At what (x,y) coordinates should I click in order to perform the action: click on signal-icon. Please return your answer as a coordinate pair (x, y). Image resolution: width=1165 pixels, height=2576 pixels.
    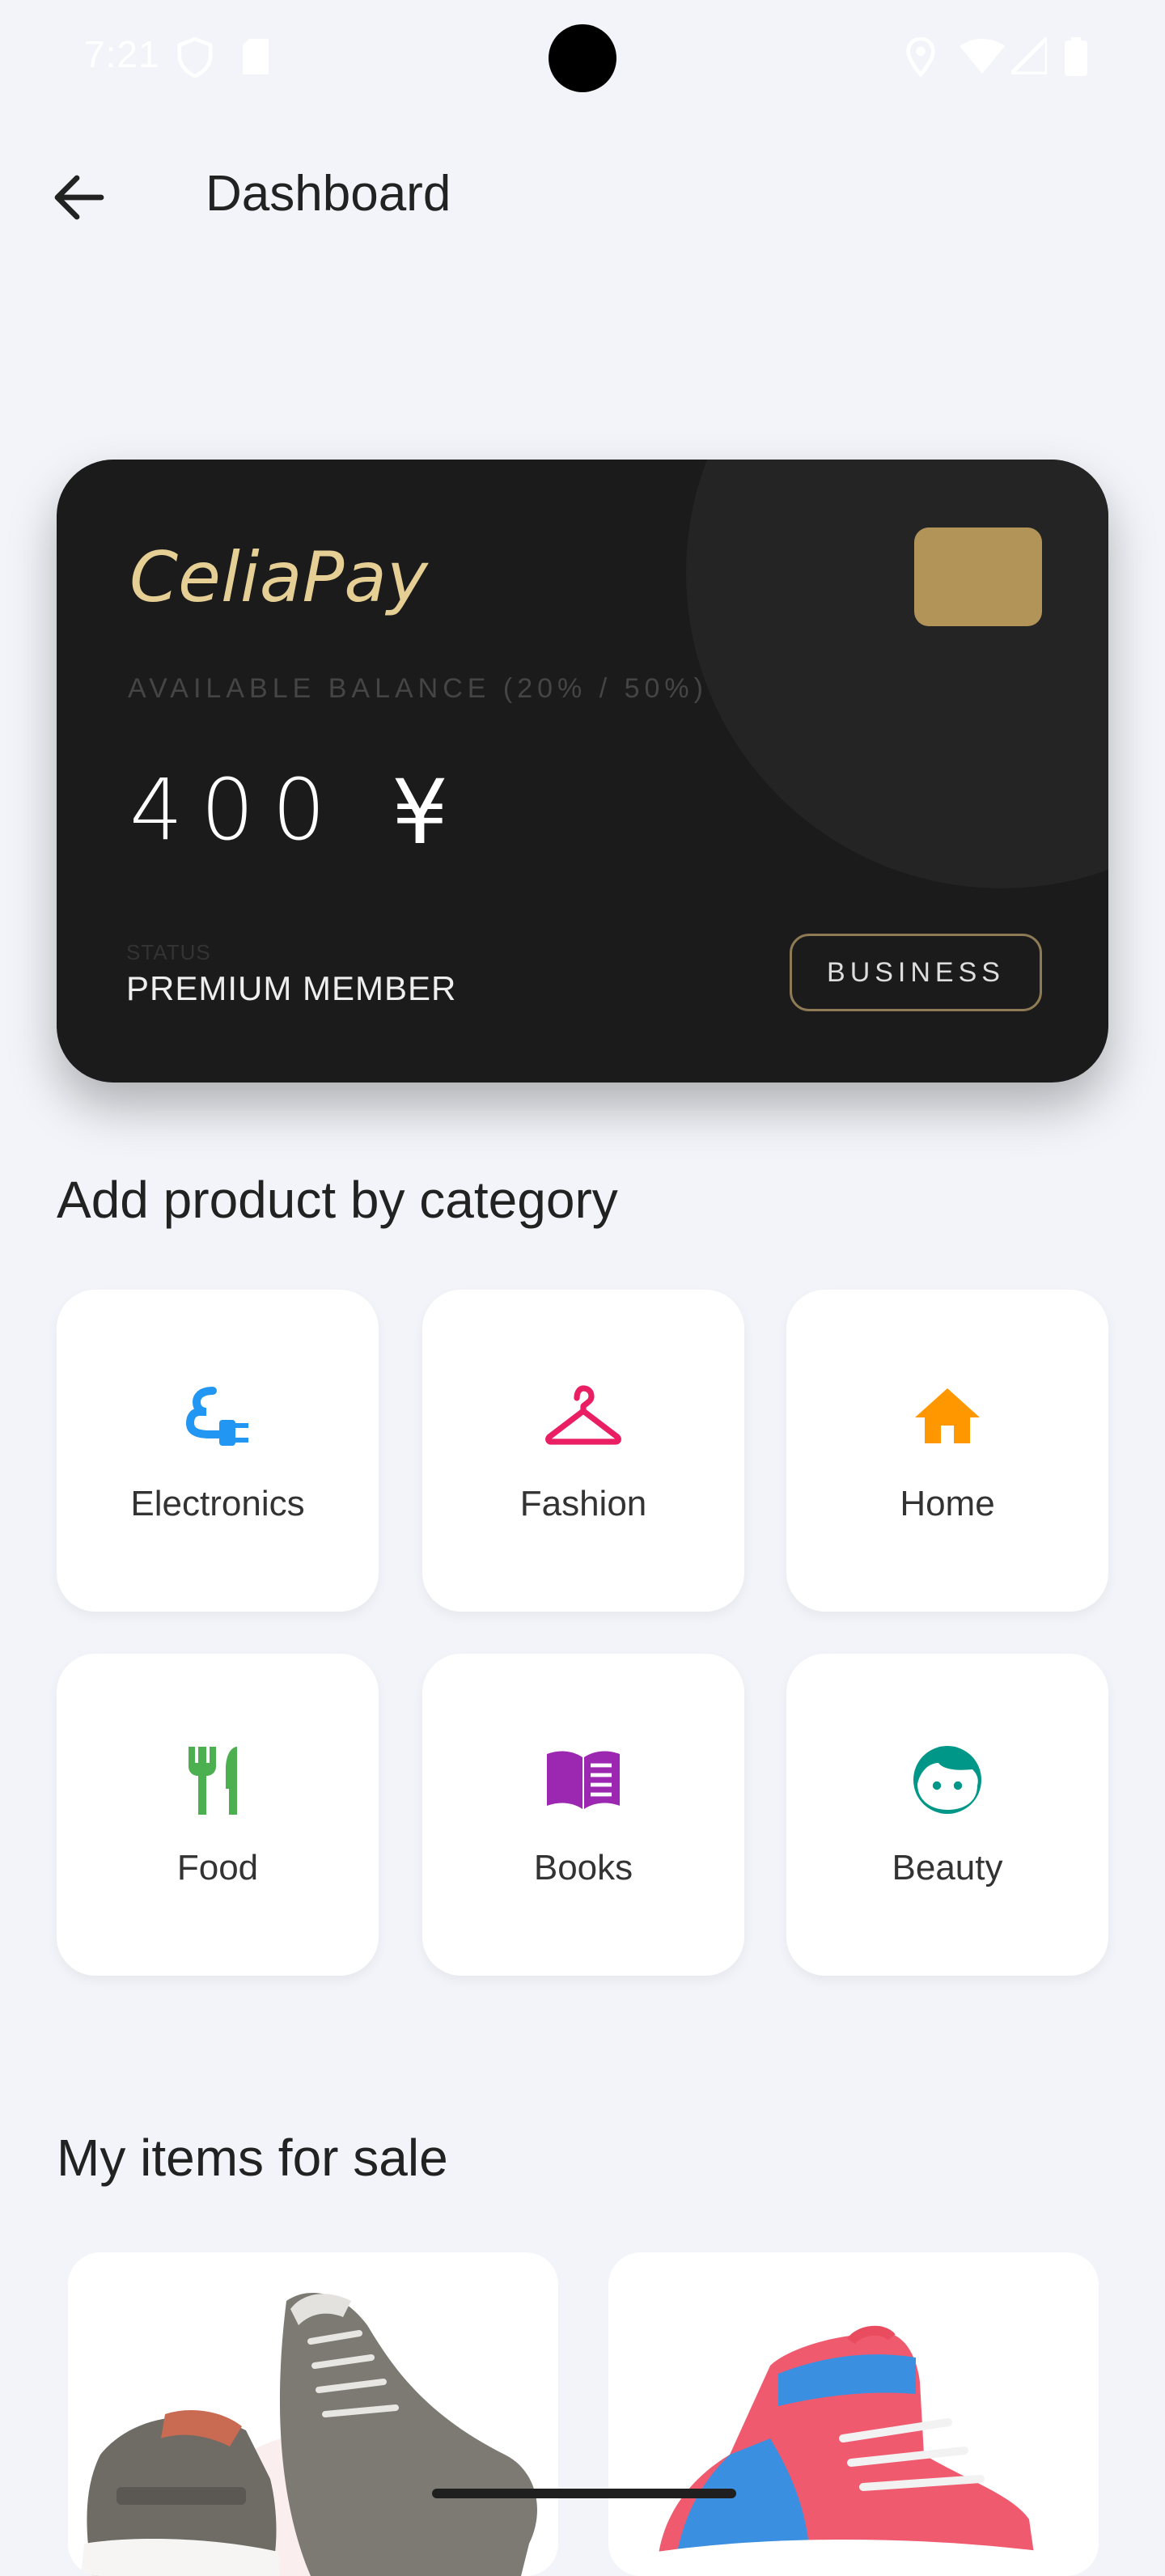
    Looking at the image, I should click on (1027, 55).